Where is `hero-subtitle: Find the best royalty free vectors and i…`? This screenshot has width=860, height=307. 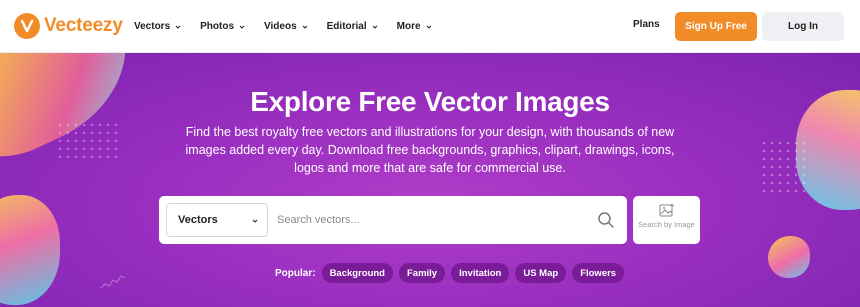 hero-subtitle: Find the best royalty free vectors and i… is located at coordinates (430, 150).